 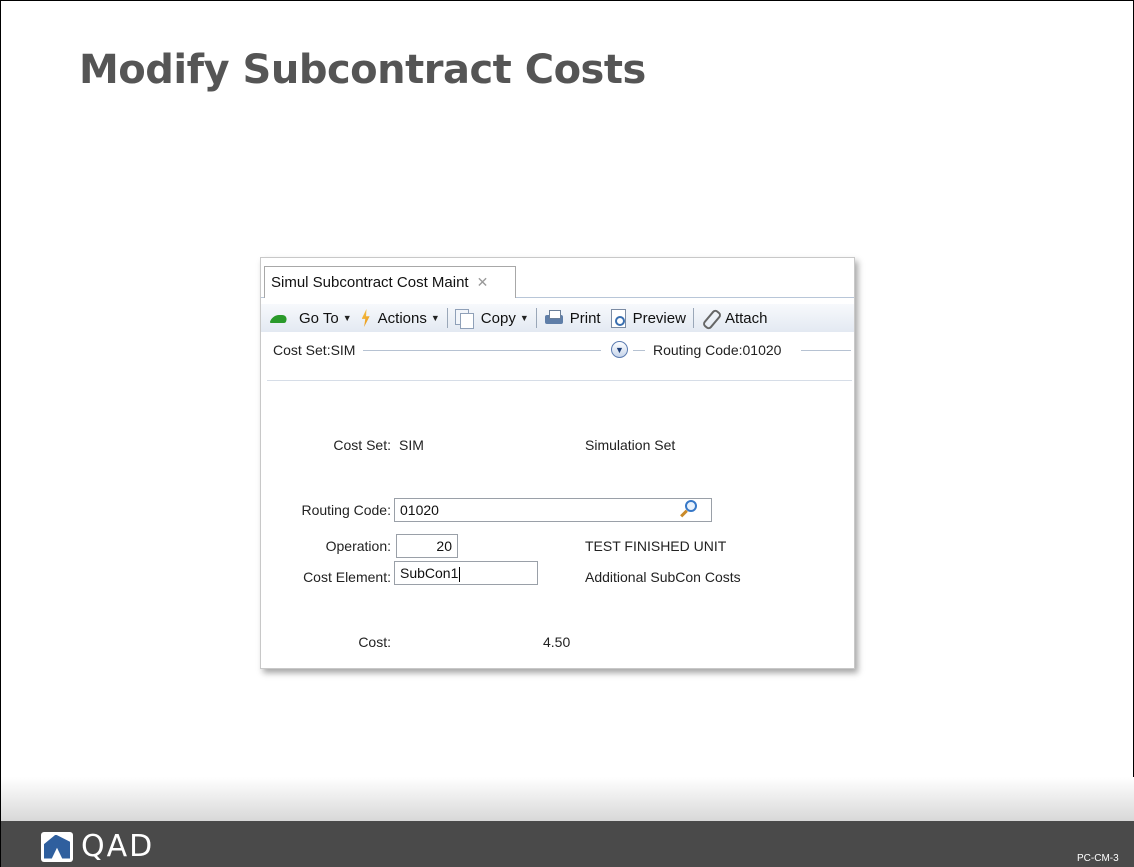 What do you see at coordinates (314, 350) in the screenshot?
I see `header-cost-set: Cost Set:SIM` at bounding box center [314, 350].